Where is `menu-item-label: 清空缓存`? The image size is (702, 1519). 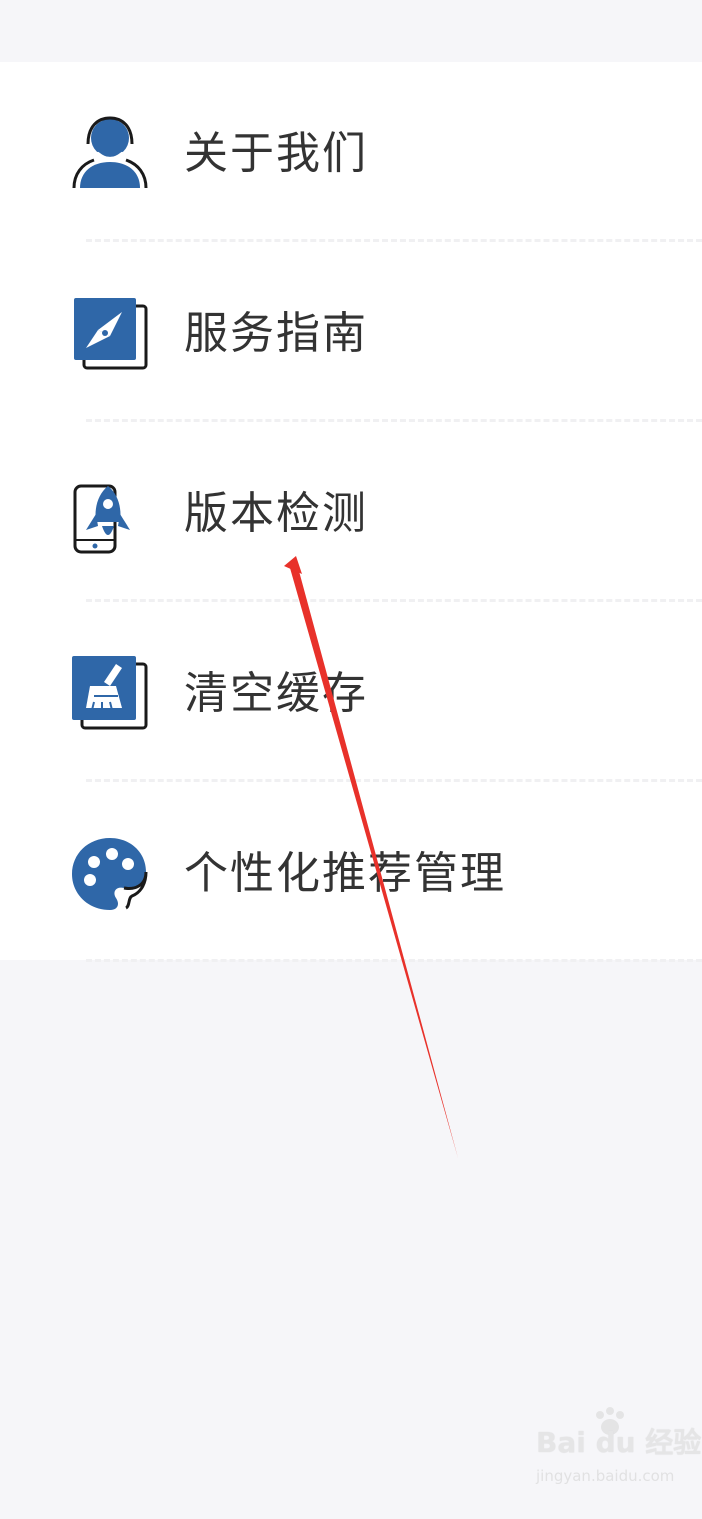
menu-item-label: 清空缓存 is located at coordinates (276, 693).